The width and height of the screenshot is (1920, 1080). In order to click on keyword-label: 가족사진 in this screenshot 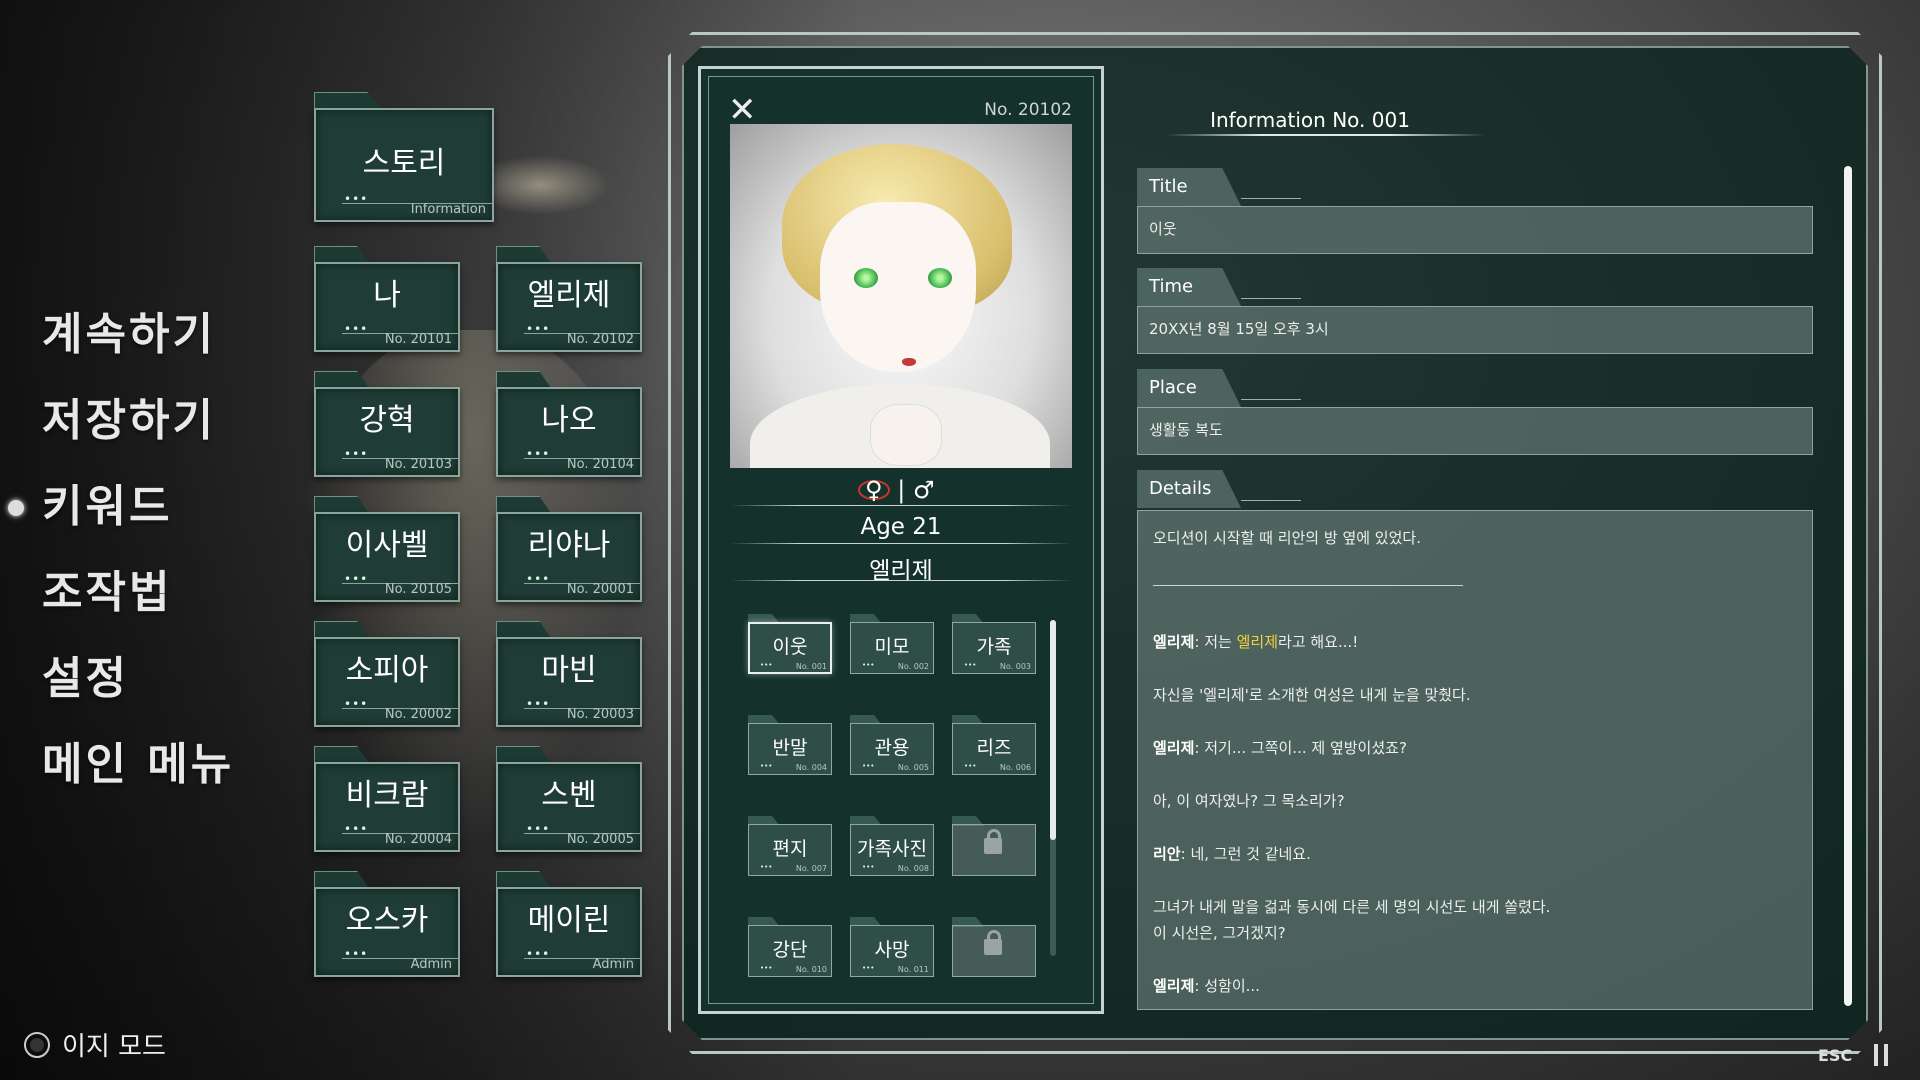, I will do `click(892, 849)`.